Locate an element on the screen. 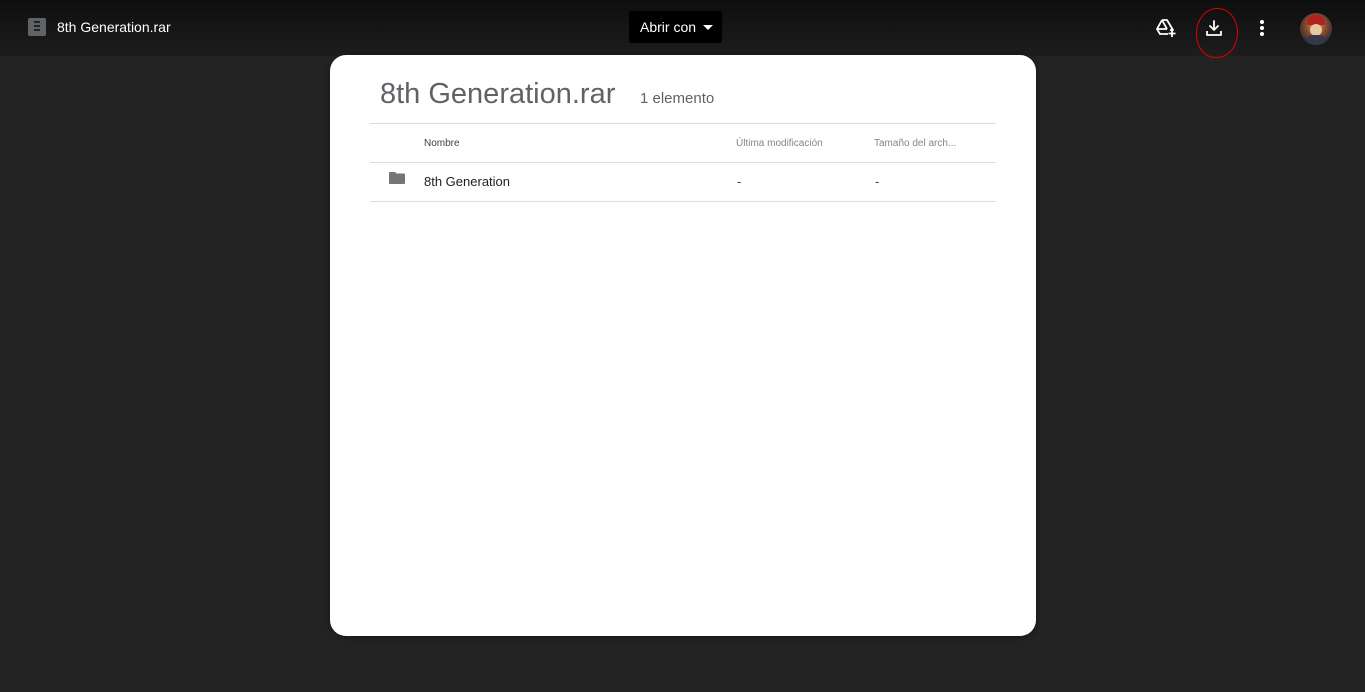  more-vert-icon is located at coordinates (1262, 28).